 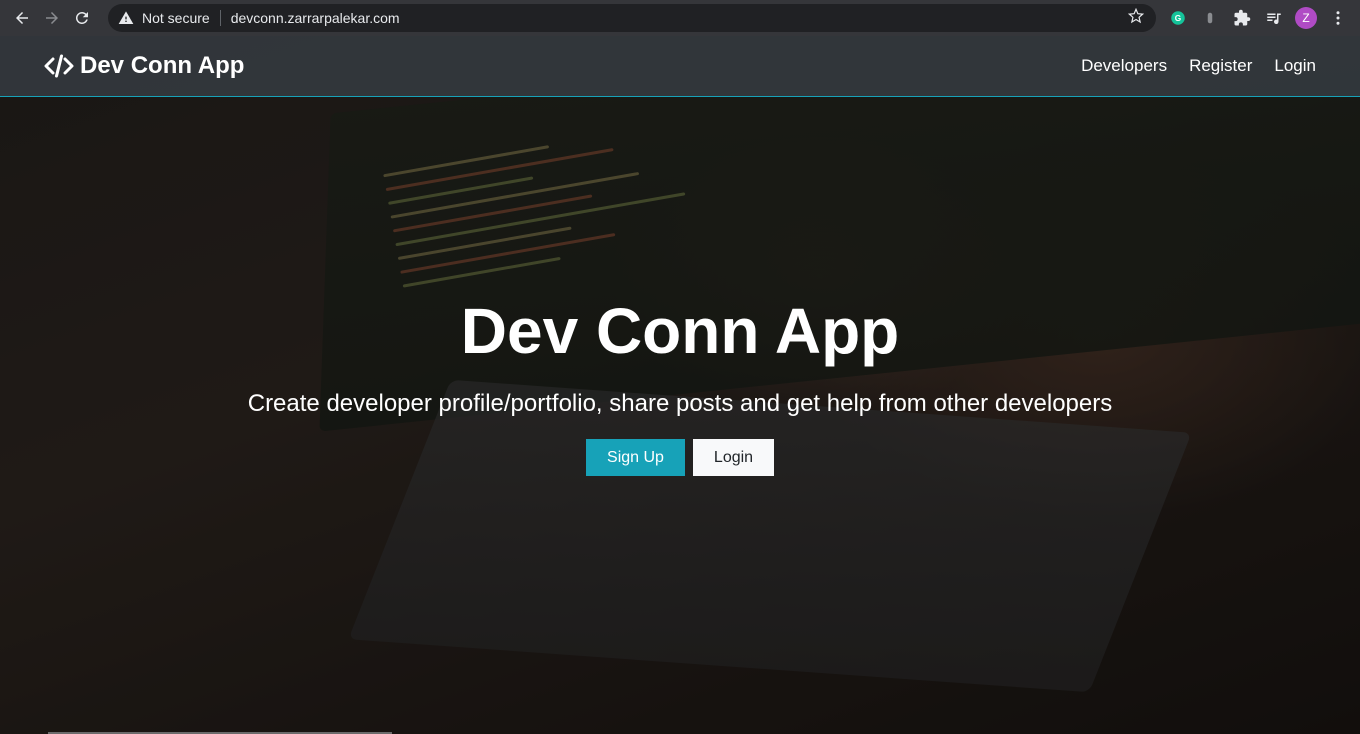 I want to click on profile-button: Z, so click(x=1306, y=18).